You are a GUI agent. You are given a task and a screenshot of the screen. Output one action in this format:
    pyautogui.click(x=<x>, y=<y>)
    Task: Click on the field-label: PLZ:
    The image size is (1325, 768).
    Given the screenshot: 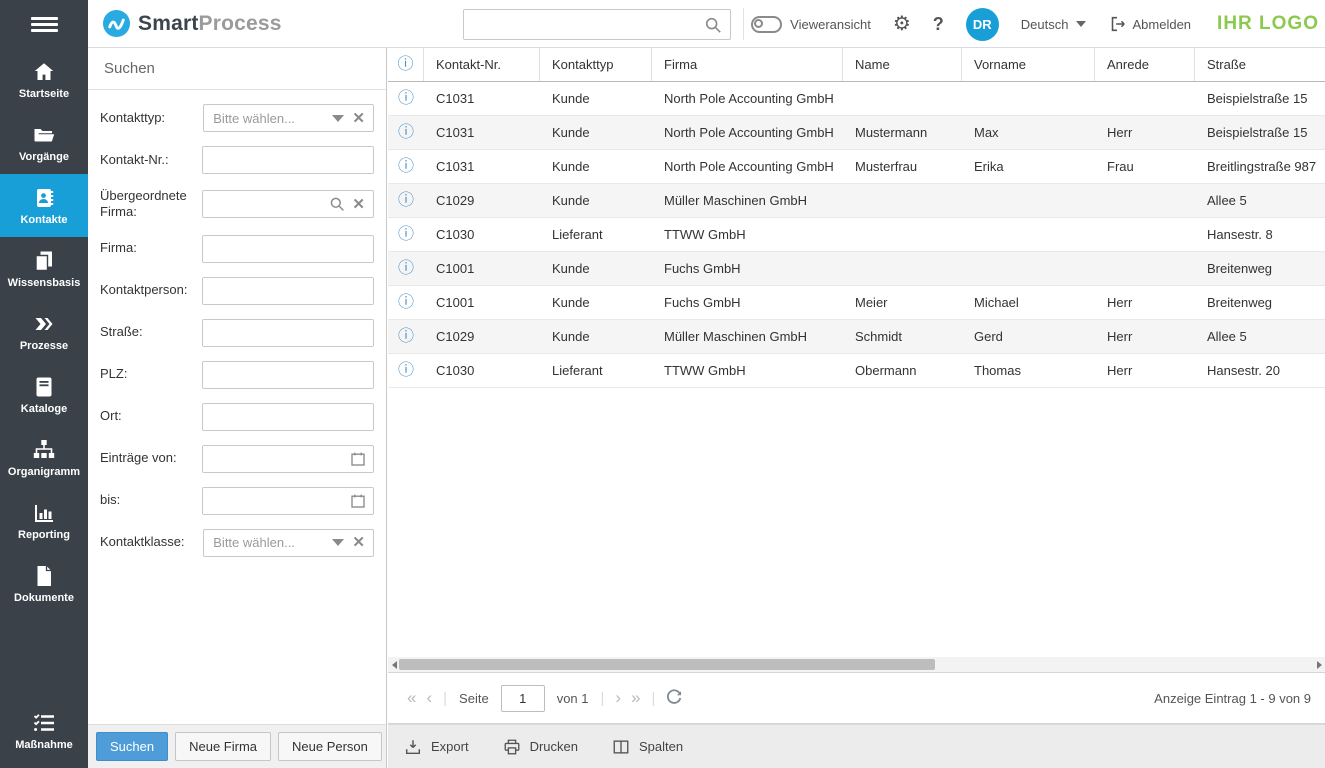 What is the action you would take?
    pyautogui.click(x=114, y=374)
    